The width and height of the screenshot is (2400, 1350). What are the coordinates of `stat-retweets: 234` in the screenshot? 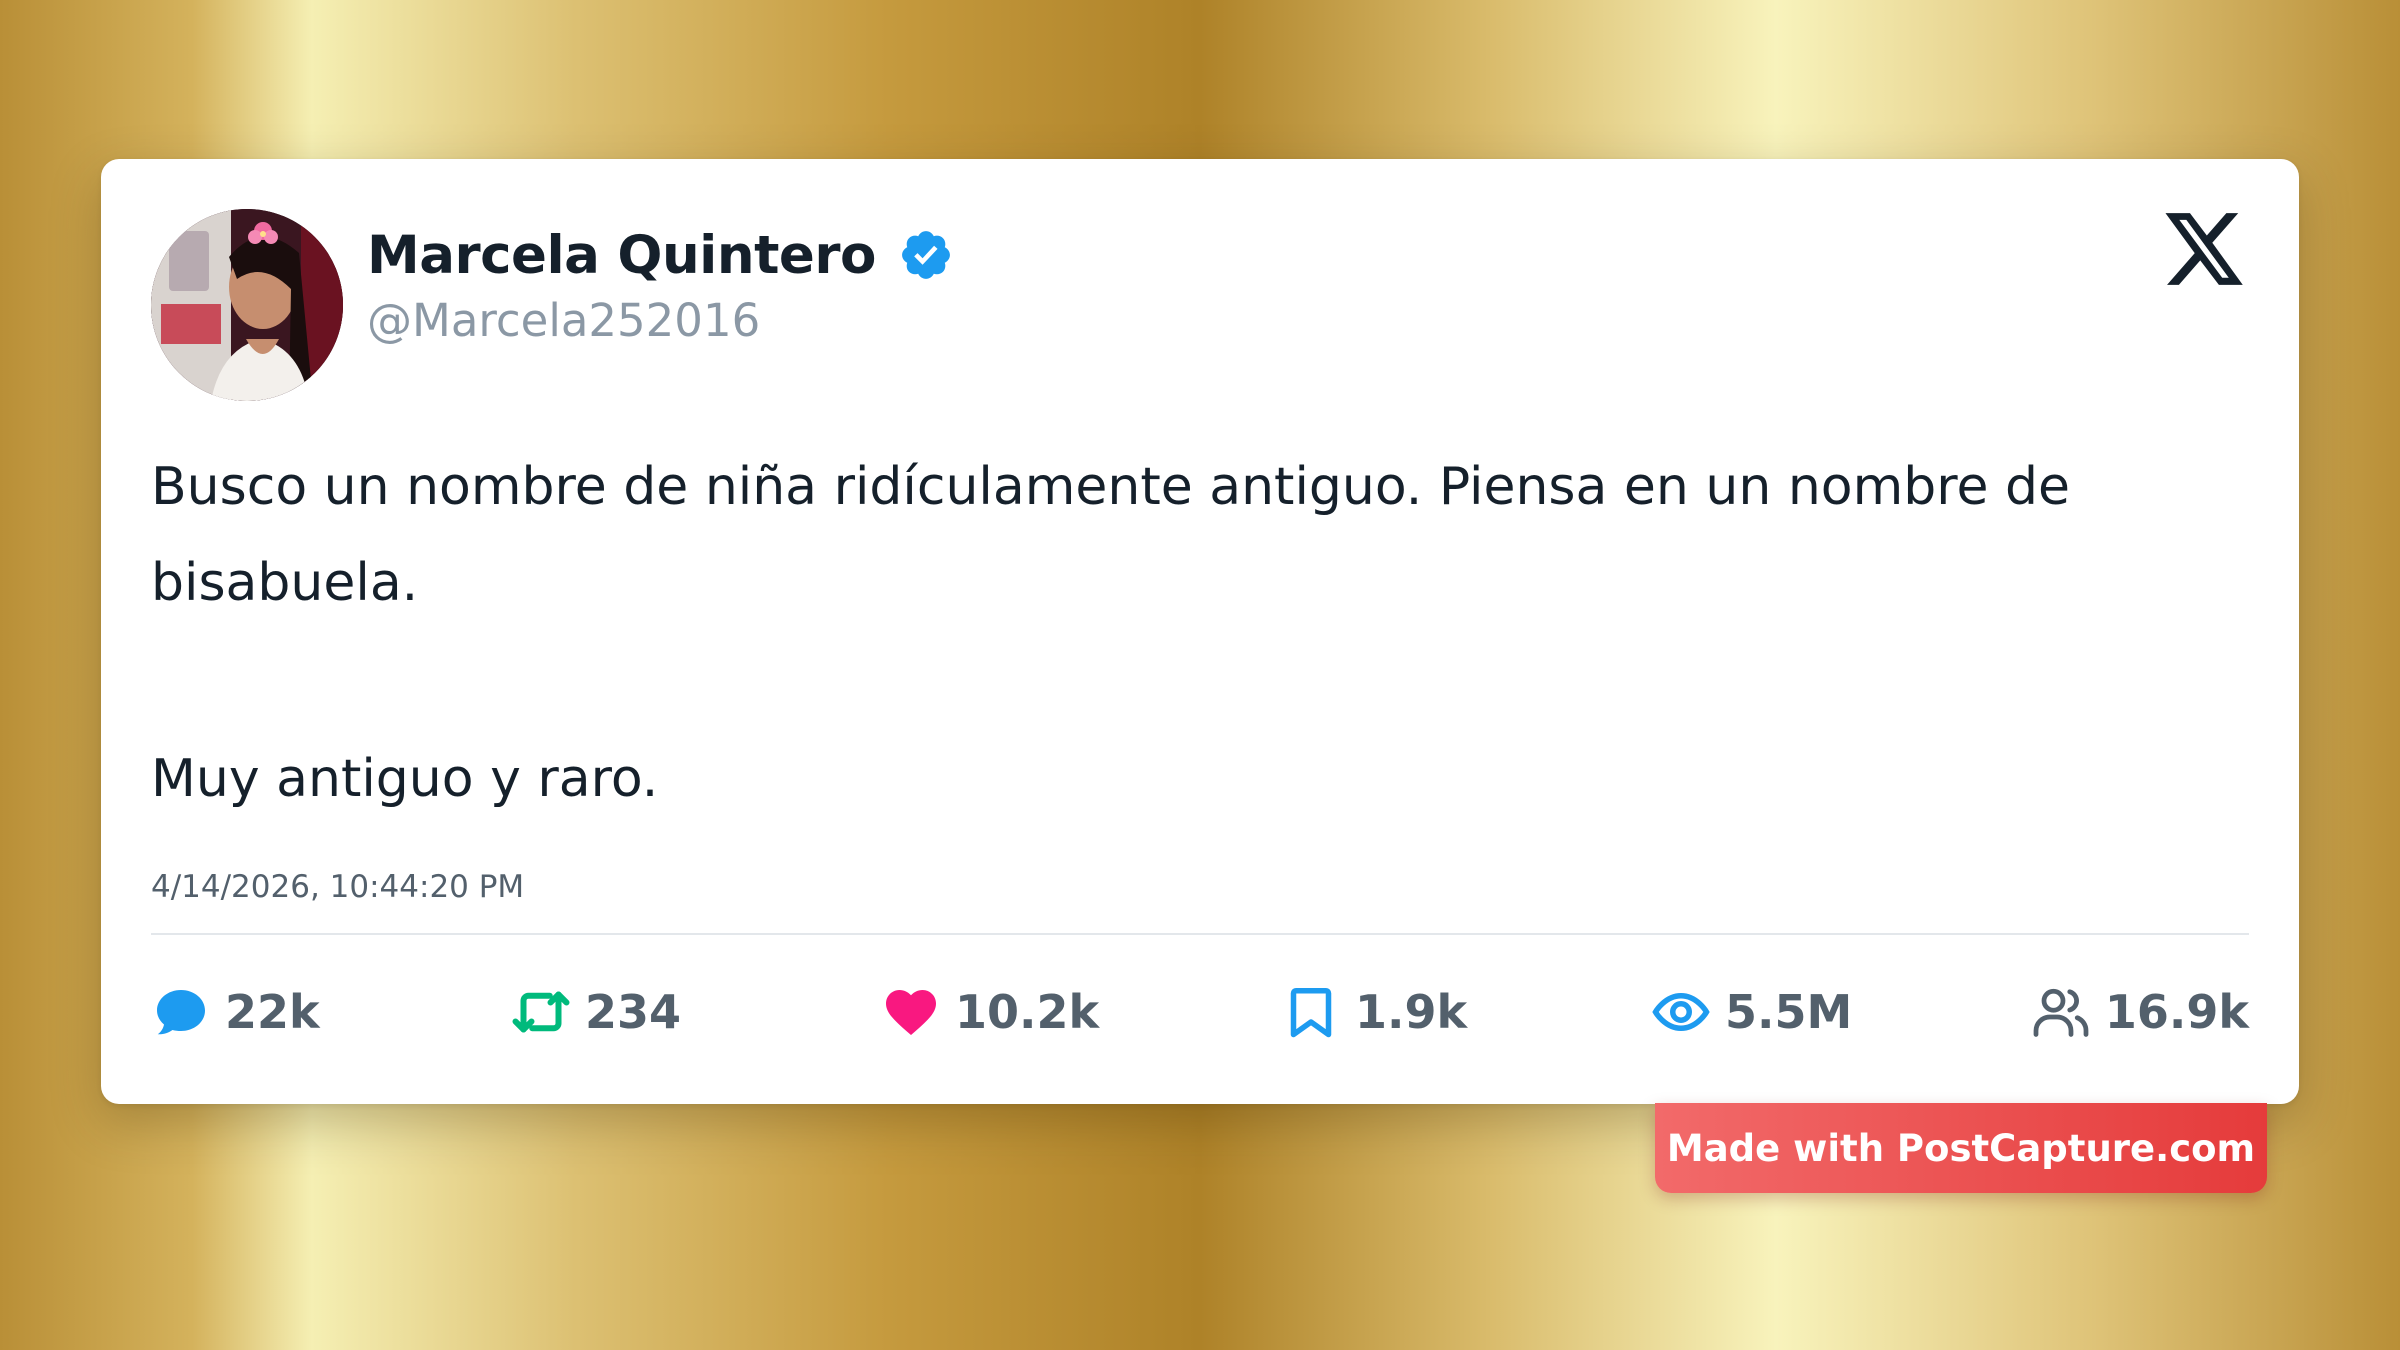 It's located at (596, 1012).